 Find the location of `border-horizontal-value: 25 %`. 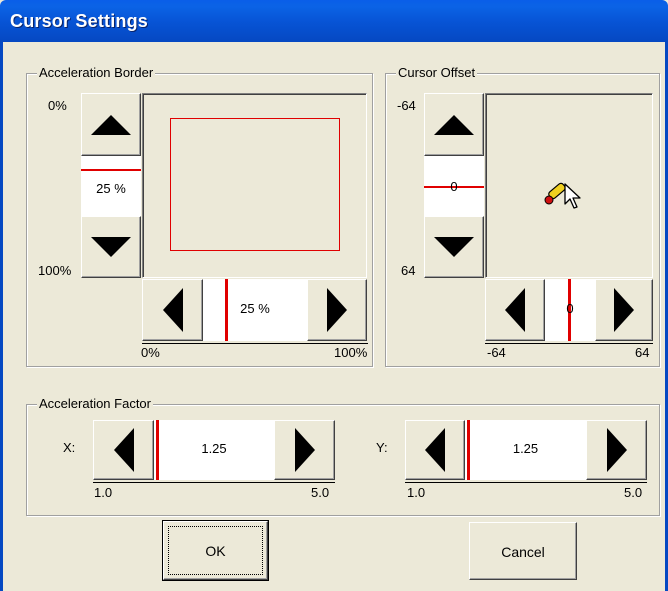

border-horizontal-value: 25 % is located at coordinates (255, 308).